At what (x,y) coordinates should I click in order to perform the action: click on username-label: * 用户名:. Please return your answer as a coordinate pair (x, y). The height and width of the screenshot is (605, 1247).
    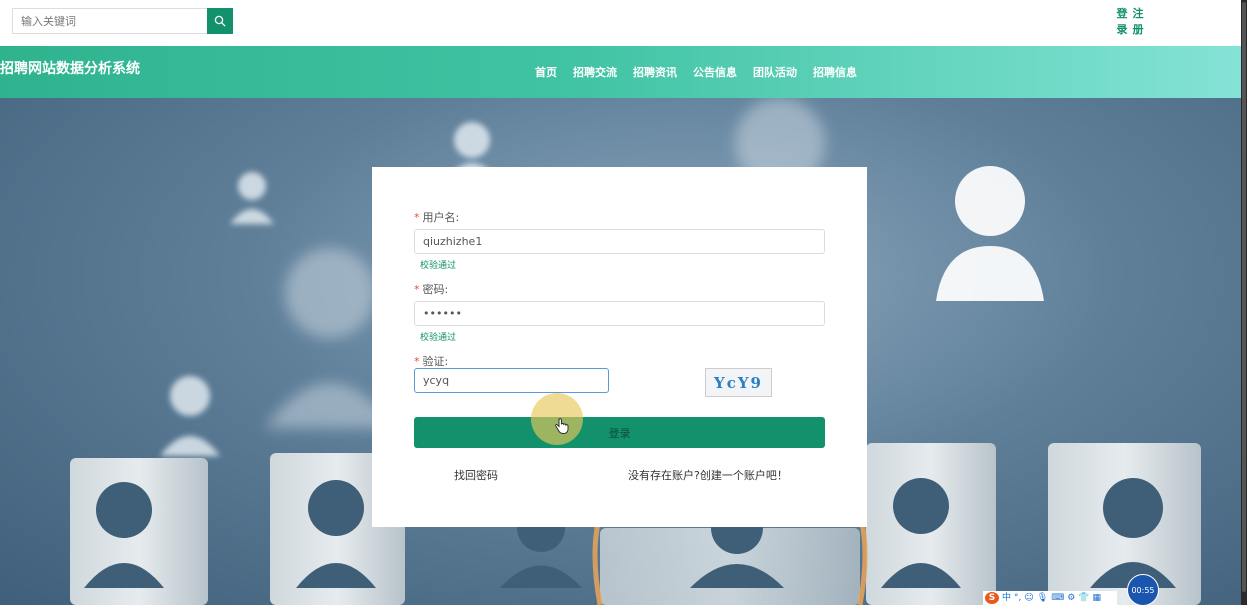
    Looking at the image, I should click on (436, 217).